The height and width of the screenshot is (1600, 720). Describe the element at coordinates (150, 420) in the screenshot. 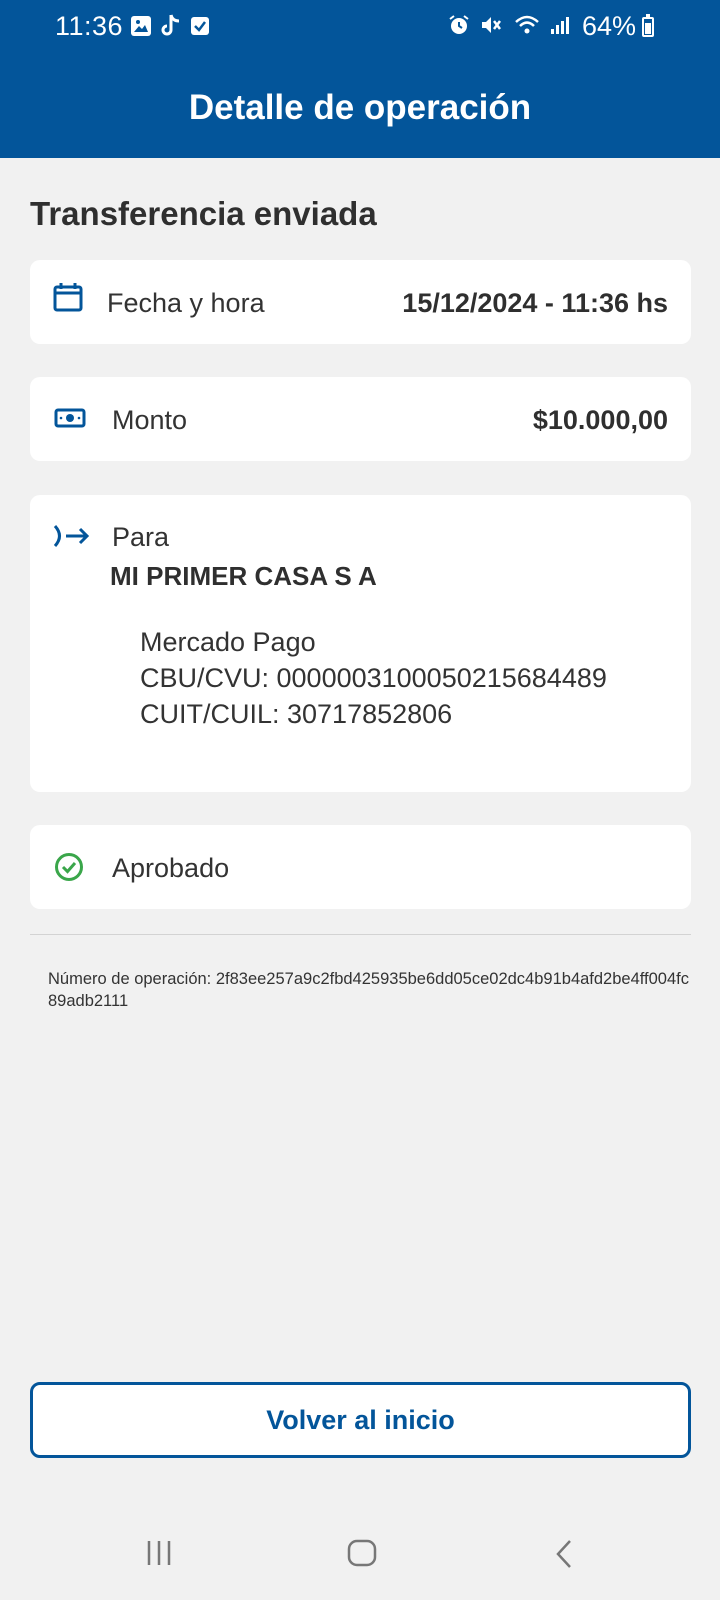

I see `amount-label: Monto` at that location.